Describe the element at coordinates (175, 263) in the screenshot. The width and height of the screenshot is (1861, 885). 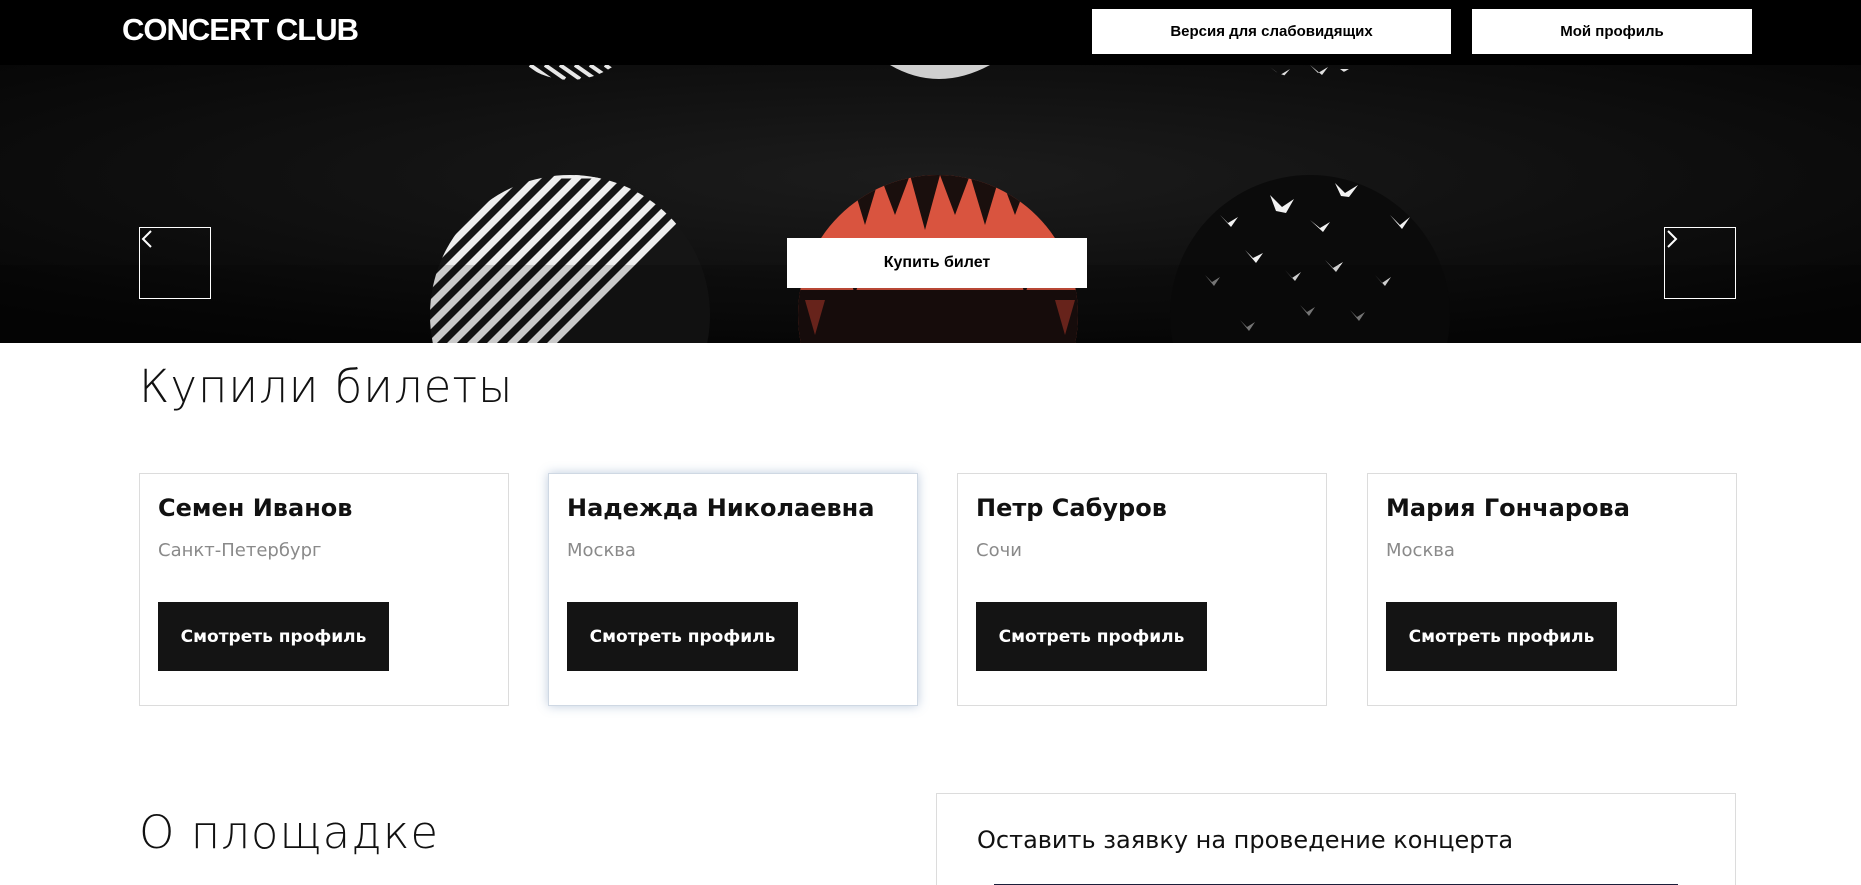
I see `slider-prev-button` at that location.